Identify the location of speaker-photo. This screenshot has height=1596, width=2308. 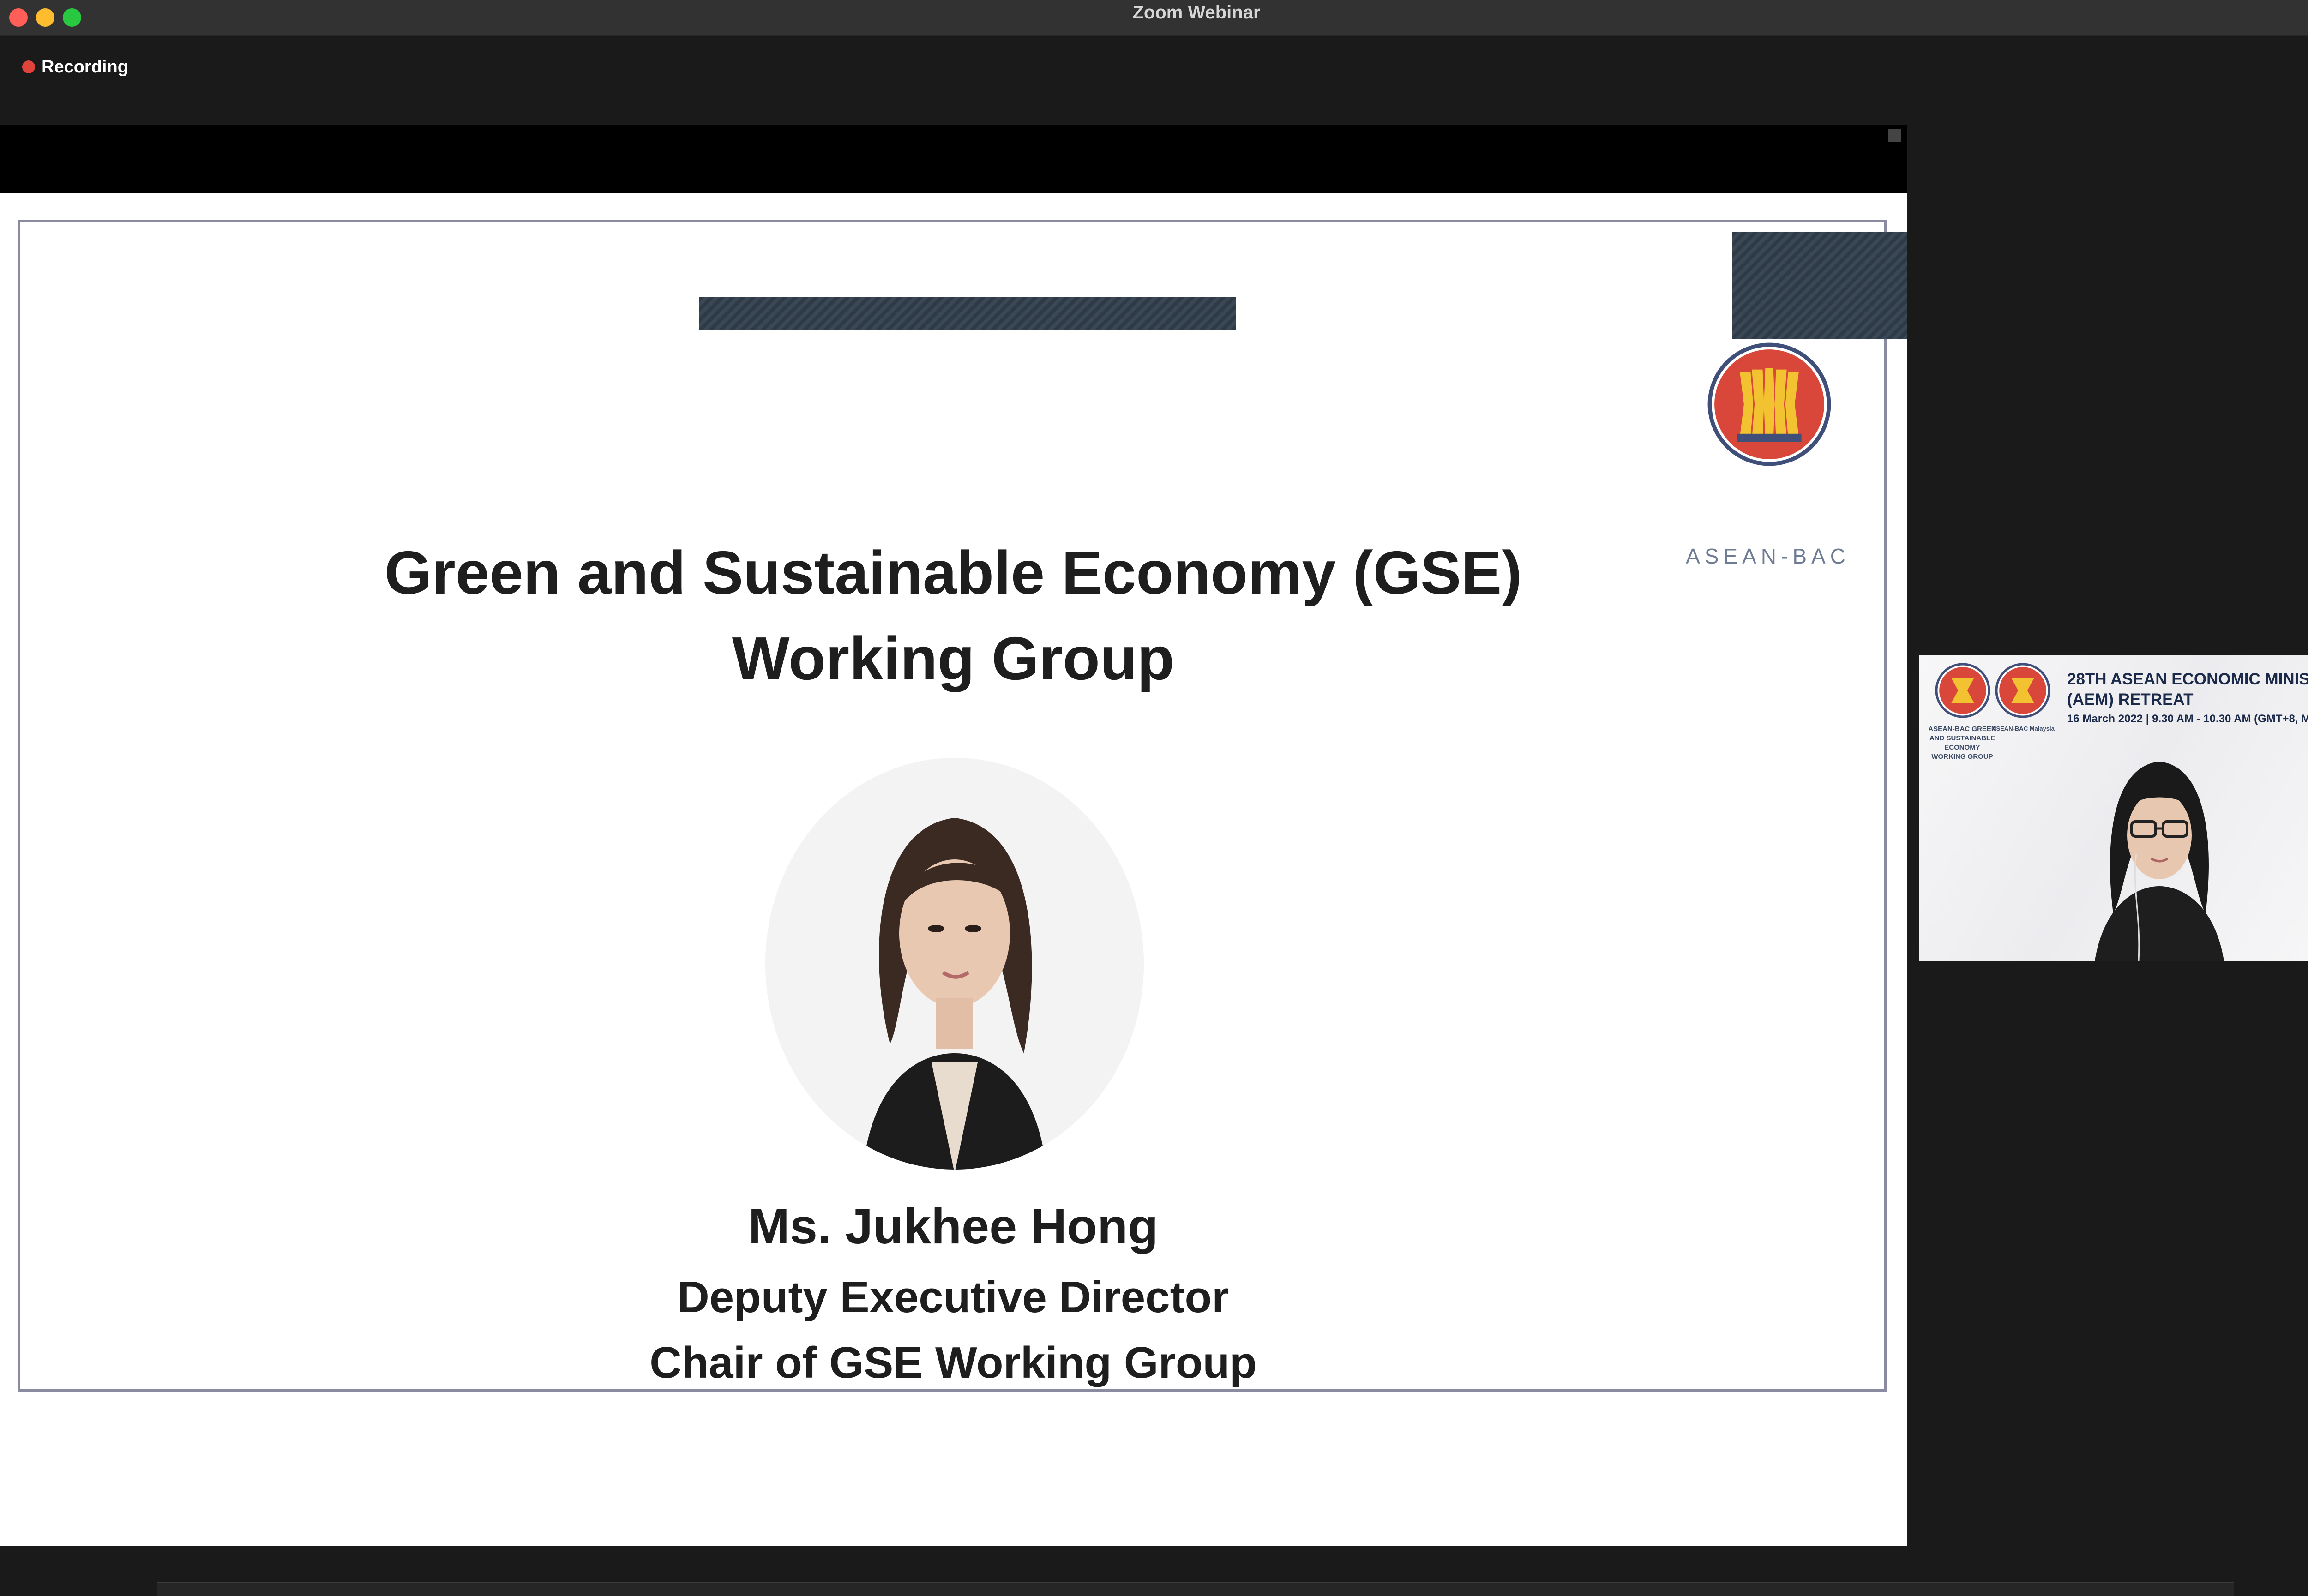
(955, 964).